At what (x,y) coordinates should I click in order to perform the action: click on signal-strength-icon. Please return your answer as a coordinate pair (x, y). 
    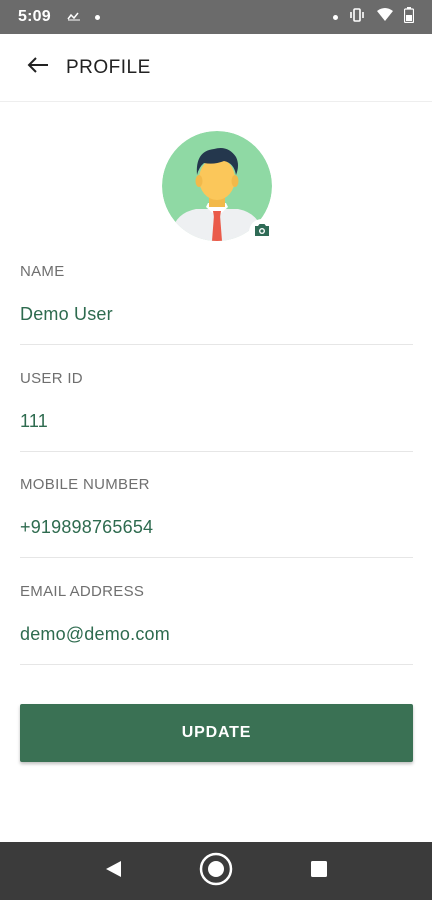
    Looking at the image, I should click on (74, 17).